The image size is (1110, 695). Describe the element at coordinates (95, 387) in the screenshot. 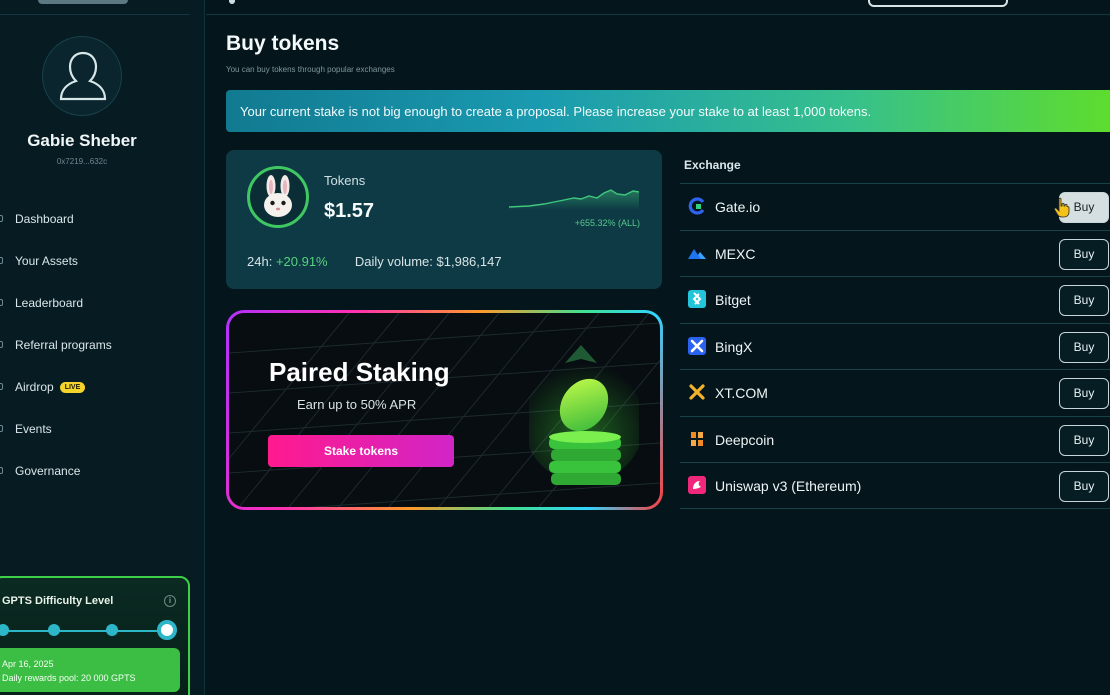

I see `sidebar-item-airdrop: Airdrop LIVE` at that location.